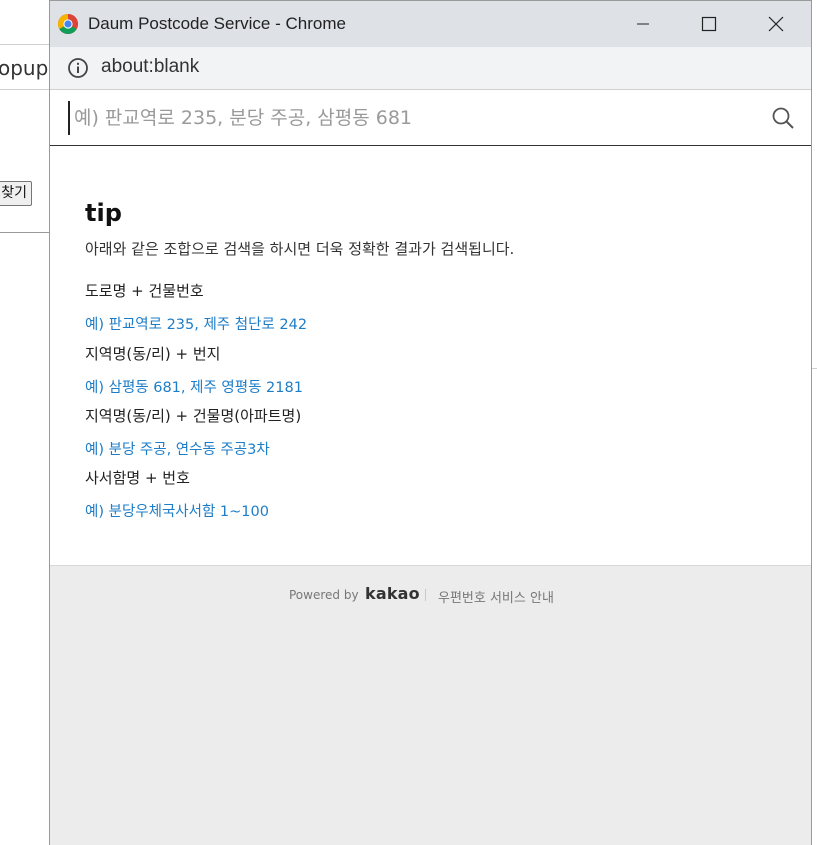 Image resolution: width=817 pixels, height=845 pixels. What do you see at coordinates (25, 89) in the screenshot?
I see `parent-address-divider` at bounding box center [25, 89].